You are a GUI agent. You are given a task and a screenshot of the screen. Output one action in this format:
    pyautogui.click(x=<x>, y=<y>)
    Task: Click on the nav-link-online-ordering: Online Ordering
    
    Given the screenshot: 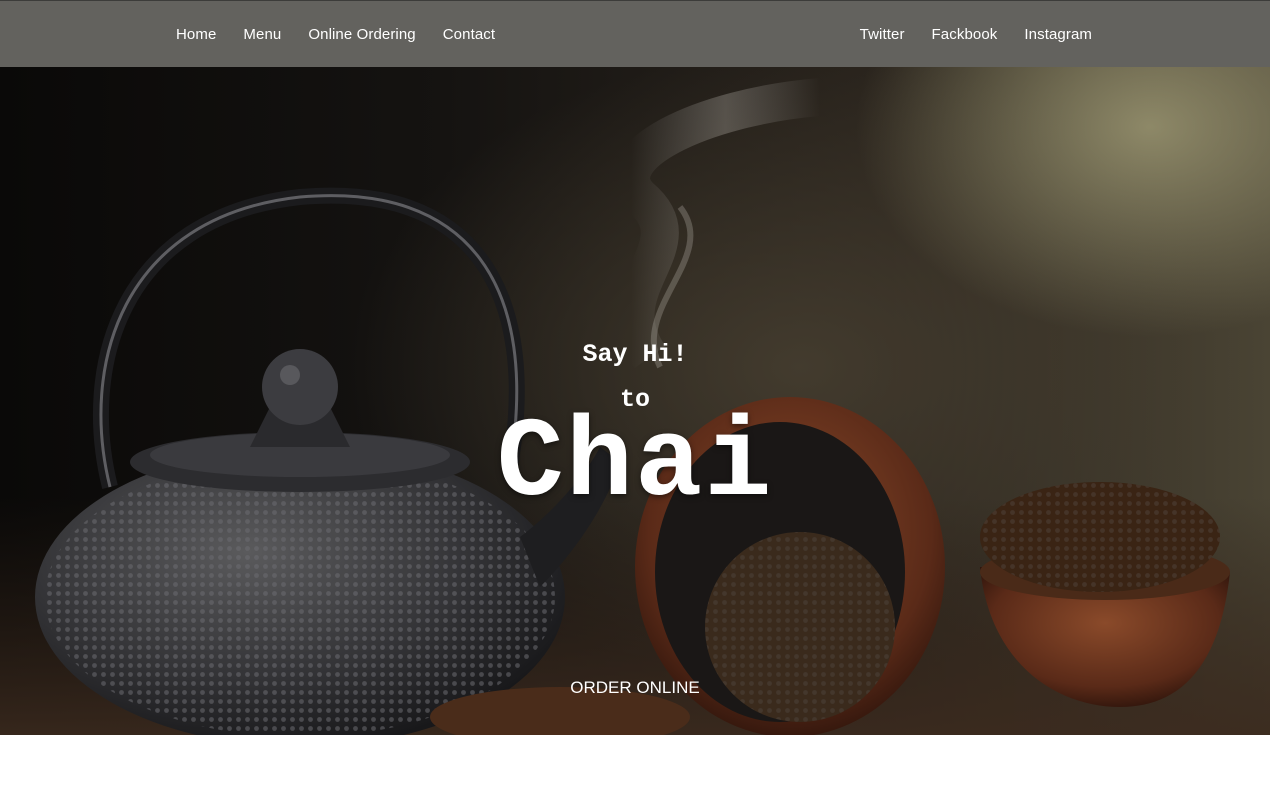 What is the action you would take?
    pyautogui.click(x=361, y=34)
    